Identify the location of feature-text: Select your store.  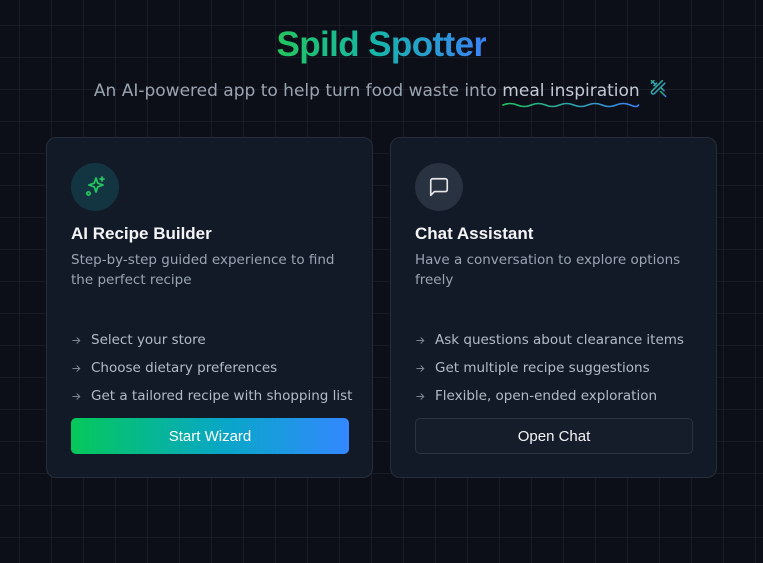
(148, 340).